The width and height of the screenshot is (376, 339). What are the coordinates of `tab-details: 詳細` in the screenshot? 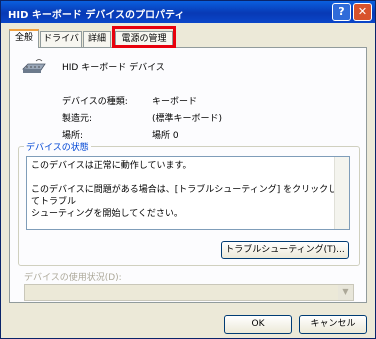 It's located at (97, 39).